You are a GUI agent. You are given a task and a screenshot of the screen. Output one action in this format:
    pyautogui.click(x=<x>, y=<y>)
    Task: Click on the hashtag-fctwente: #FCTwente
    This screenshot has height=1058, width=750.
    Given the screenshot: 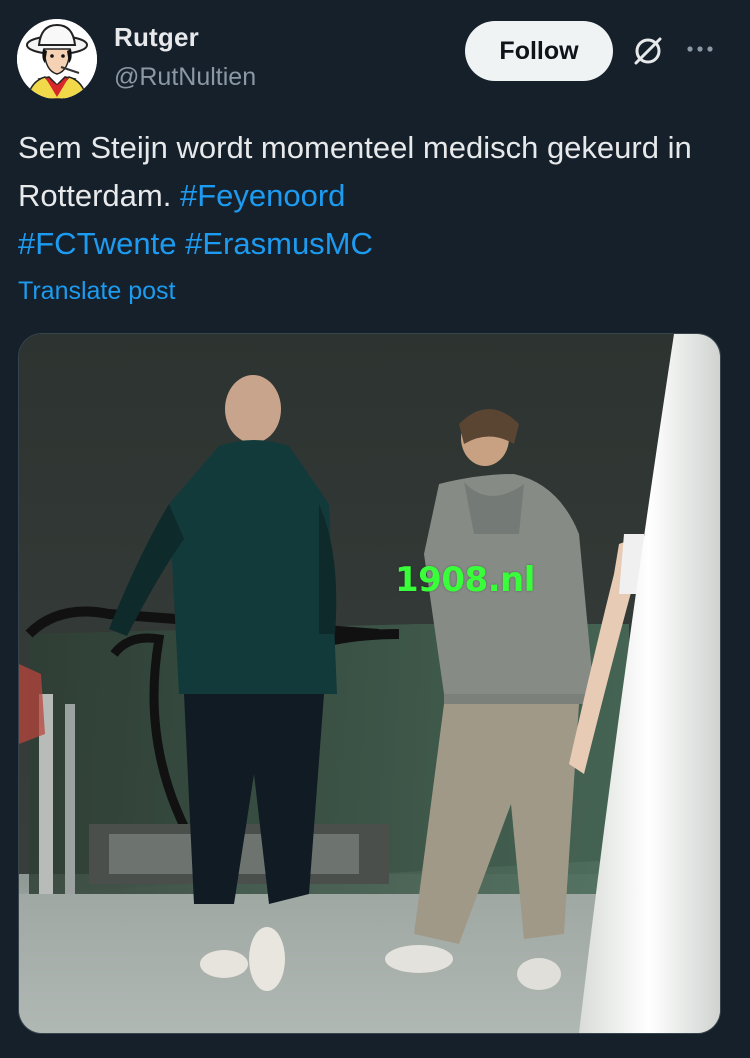 What is the action you would take?
    pyautogui.click(x=97, y=243)
    